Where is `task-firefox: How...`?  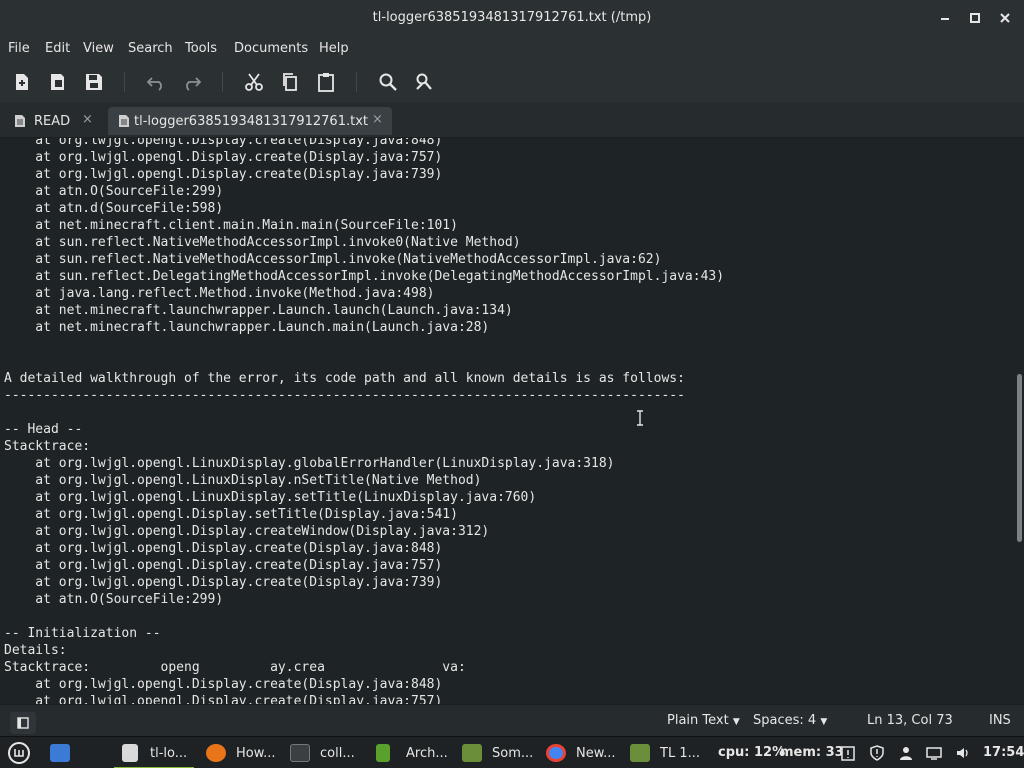
task-firefox: How... is located at coordinates (239, 752).